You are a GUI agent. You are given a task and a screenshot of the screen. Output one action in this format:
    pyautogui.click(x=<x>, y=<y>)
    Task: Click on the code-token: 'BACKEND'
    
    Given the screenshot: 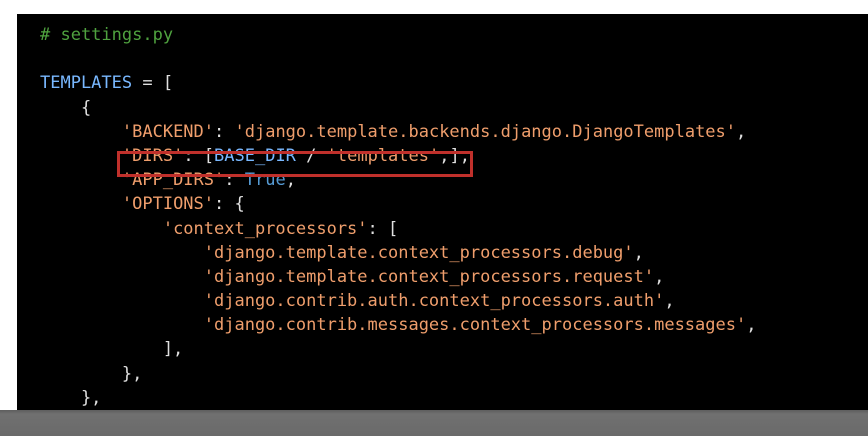 What is the action you would take?
    pyautogui.click(x=168, y=131)
    